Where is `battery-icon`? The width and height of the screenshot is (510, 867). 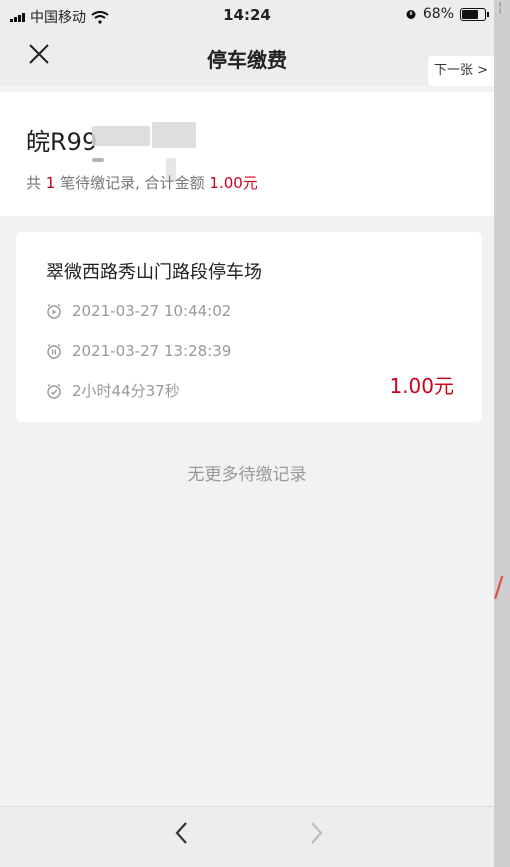 battery-icon is located at coordinates (474, 14).